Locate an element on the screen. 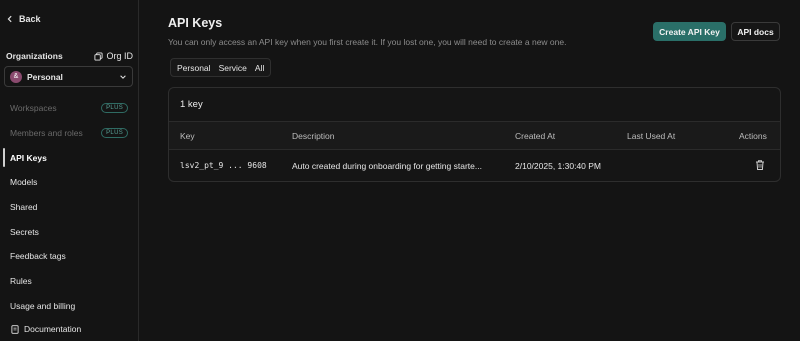 This screenshot has height=341, width=800. sidebar-item-label: Rules is located at coordinates (21, 281).